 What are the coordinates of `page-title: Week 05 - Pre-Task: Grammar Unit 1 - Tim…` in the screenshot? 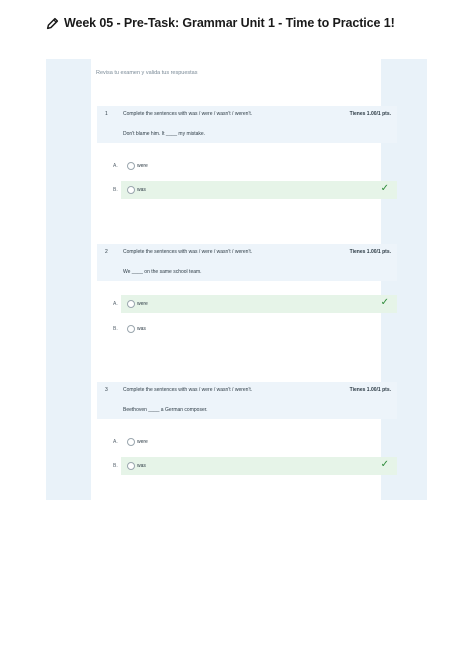 It's located at (229, 23).